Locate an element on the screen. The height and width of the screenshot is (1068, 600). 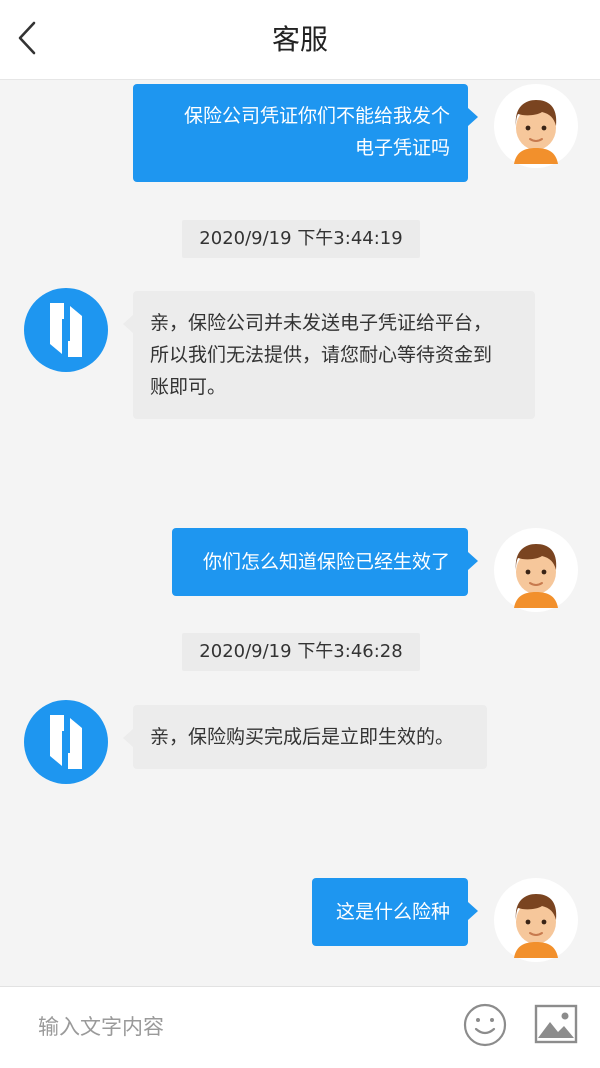
smiley-icon is located at coordinates (485, 1025).